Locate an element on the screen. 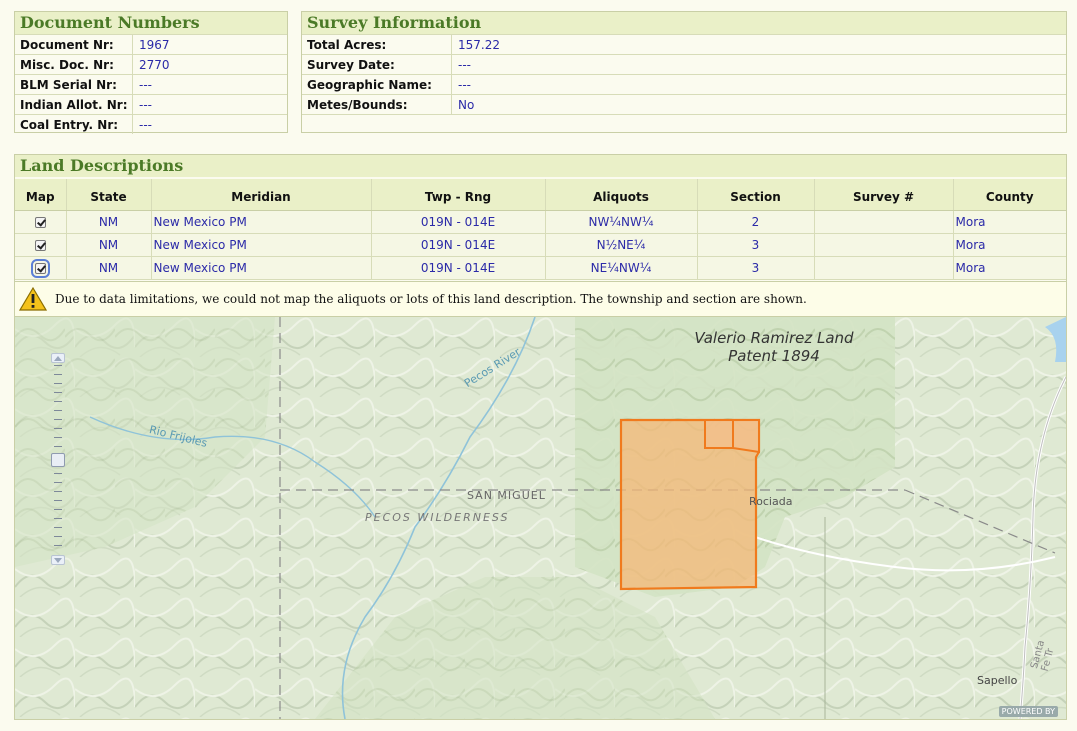  doc-label: Coal Entry. Nr: is located at coordinates (74, 124).